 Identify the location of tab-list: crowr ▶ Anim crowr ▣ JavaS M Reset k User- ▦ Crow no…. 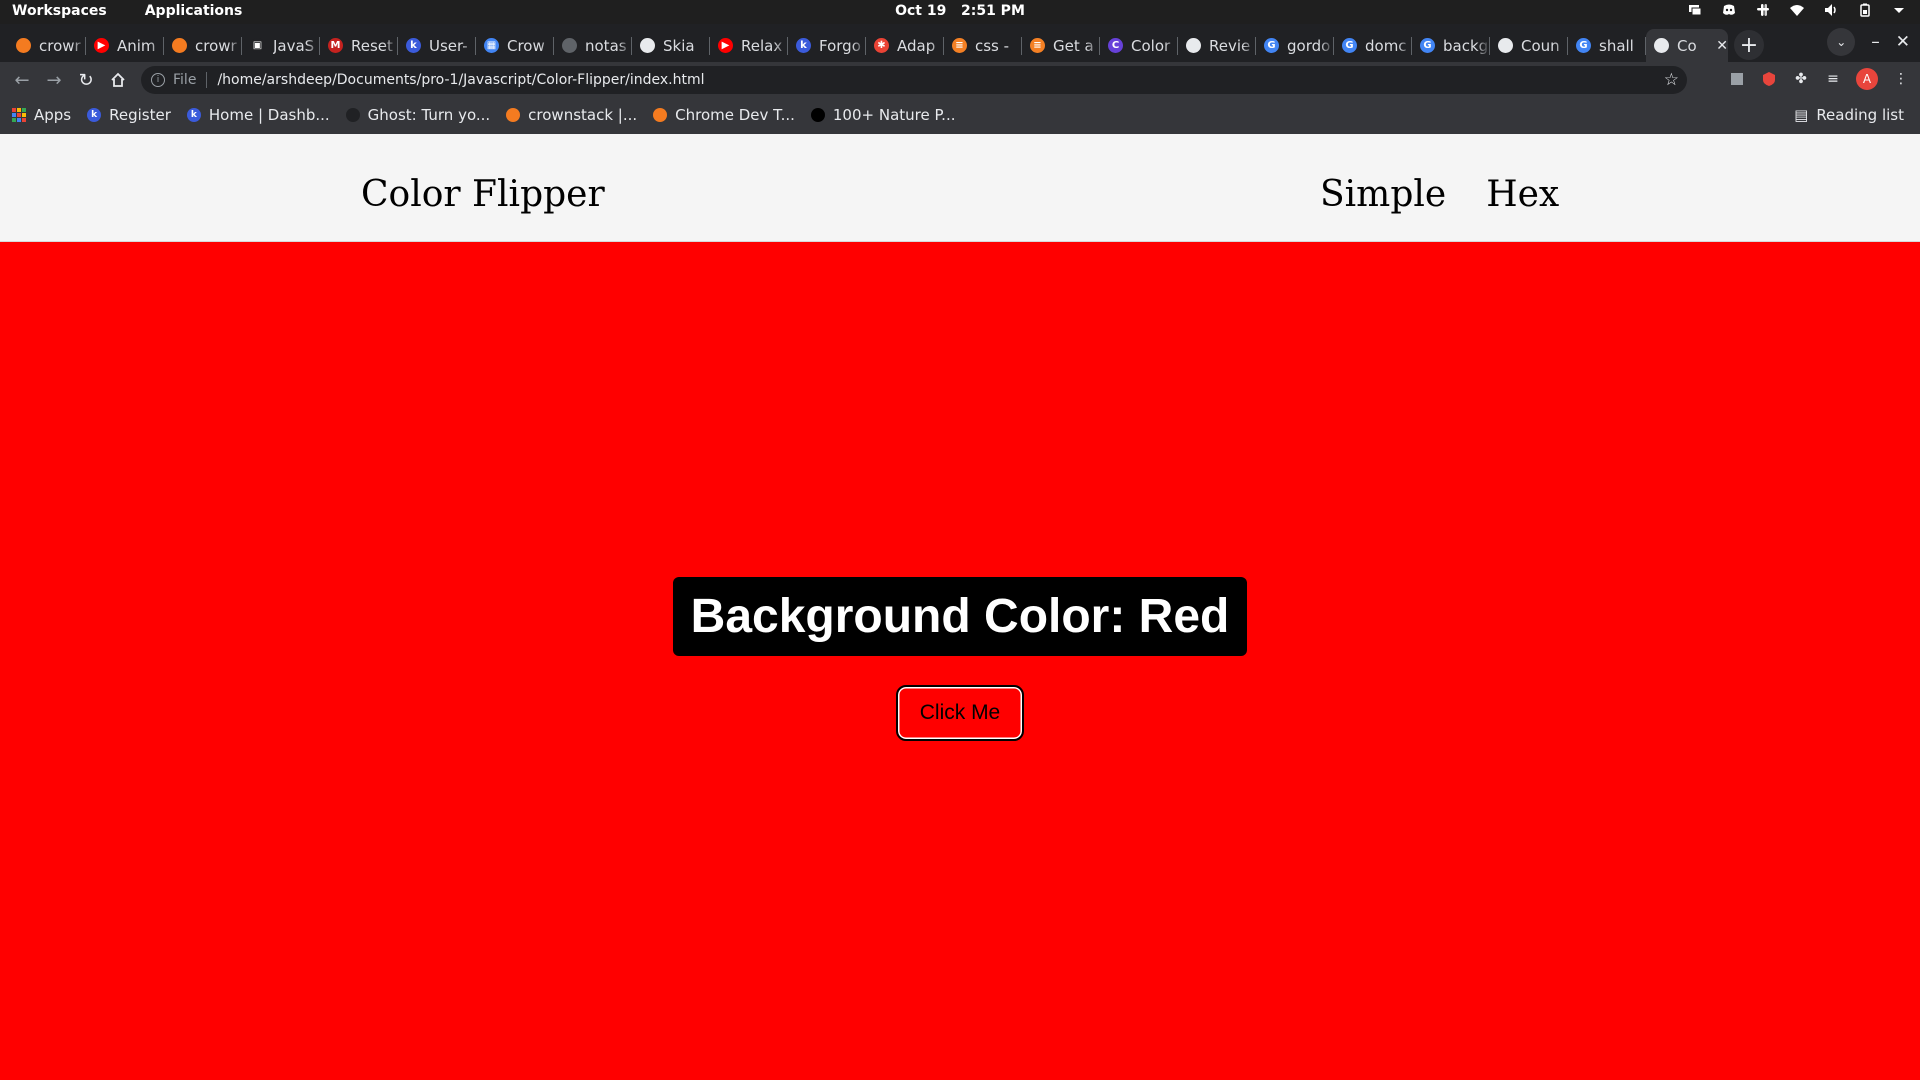
(886, 45).